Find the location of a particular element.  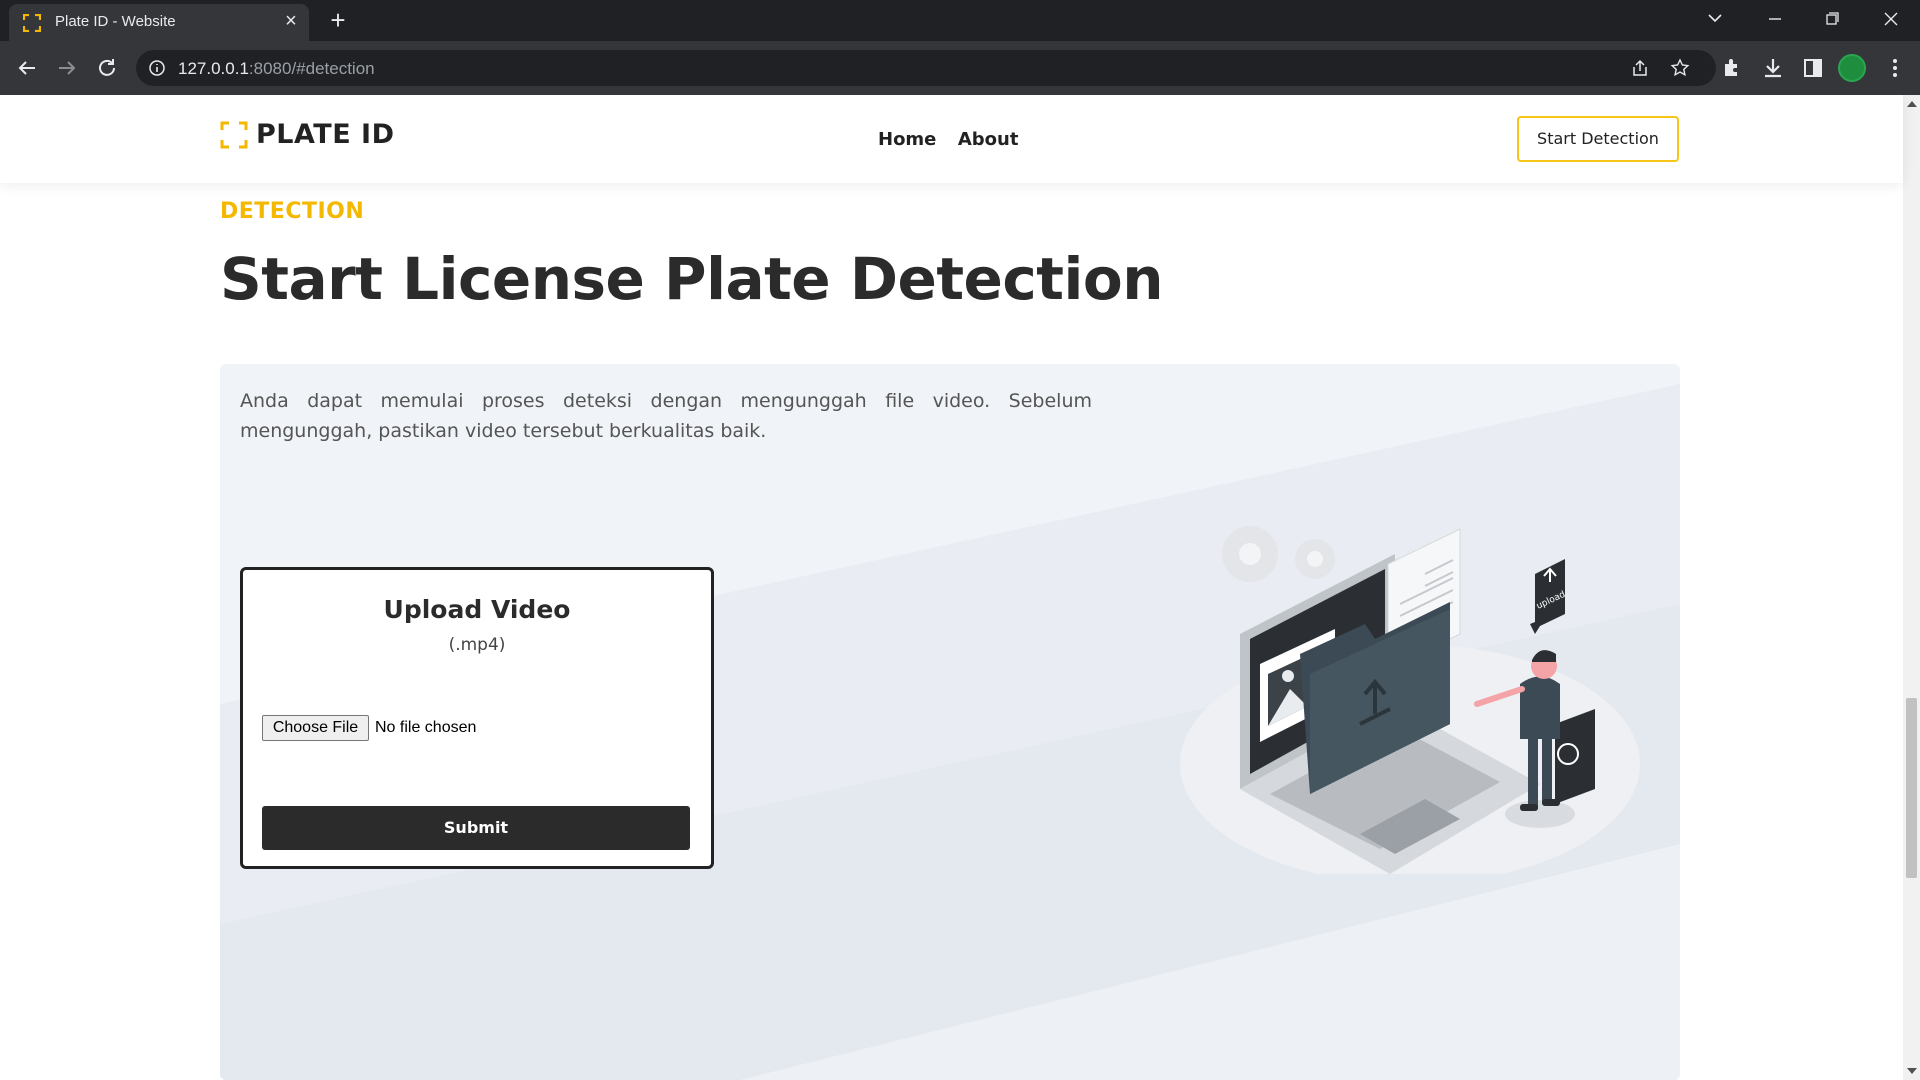

profile-avatar is located at coordinates (1852, 68).